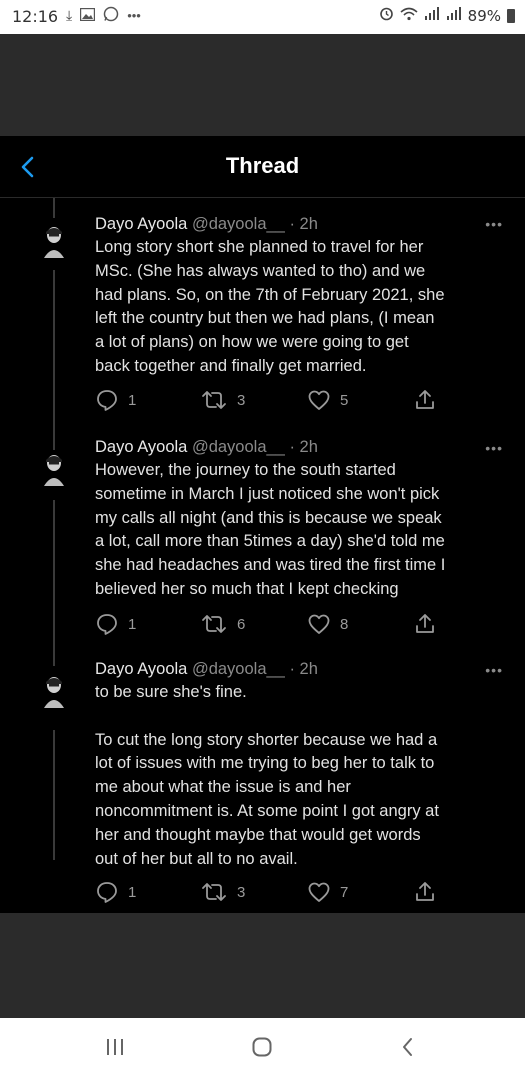 Image resolution: width=525 pixels, height=1080 pixels. I want to click on tweet-actions: 1 3 5, so click(270, 401).